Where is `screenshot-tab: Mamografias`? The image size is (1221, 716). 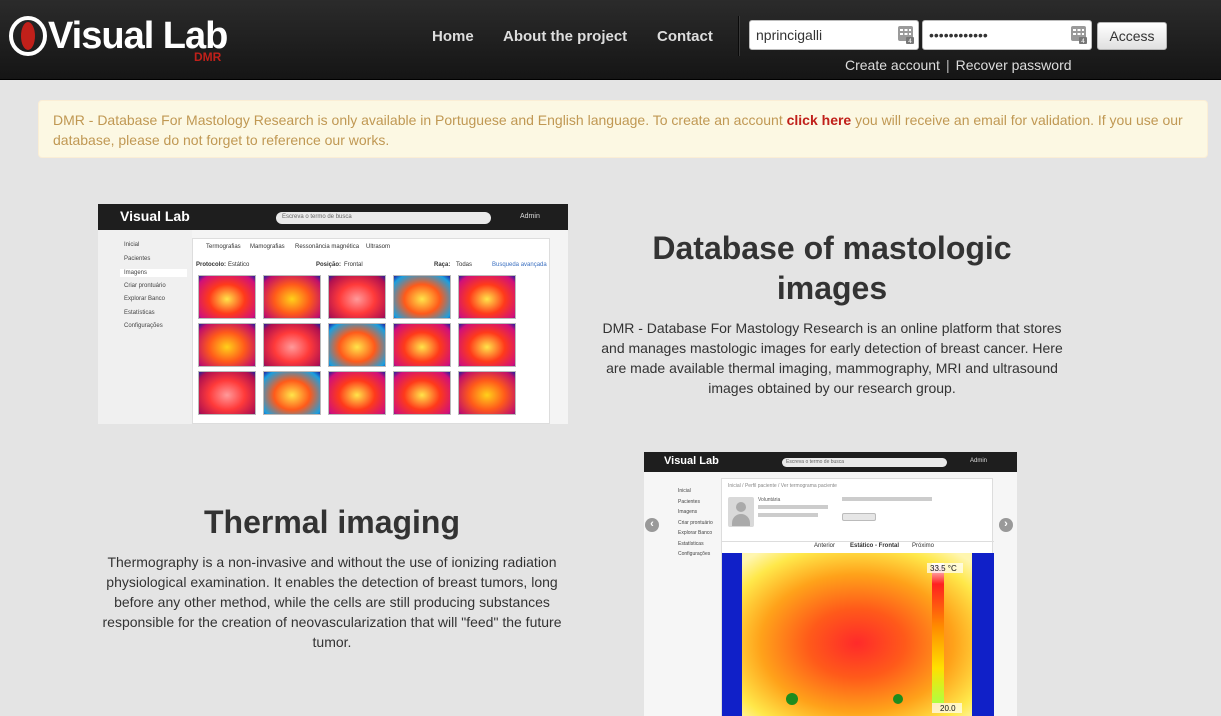 screenshot-tab: Mamografias is located at coordinates (267, 247).